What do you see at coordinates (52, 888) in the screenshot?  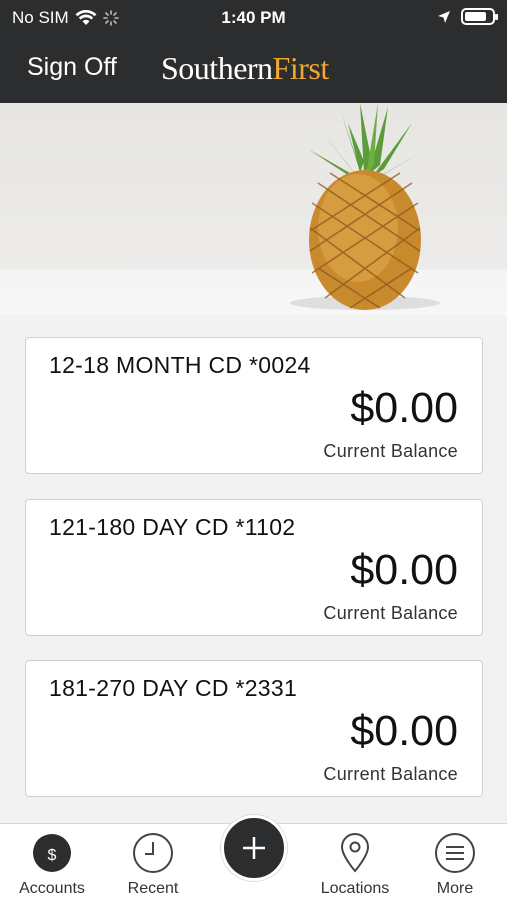 I see `tab-label: Accounts` at bounding box center [52, 888].